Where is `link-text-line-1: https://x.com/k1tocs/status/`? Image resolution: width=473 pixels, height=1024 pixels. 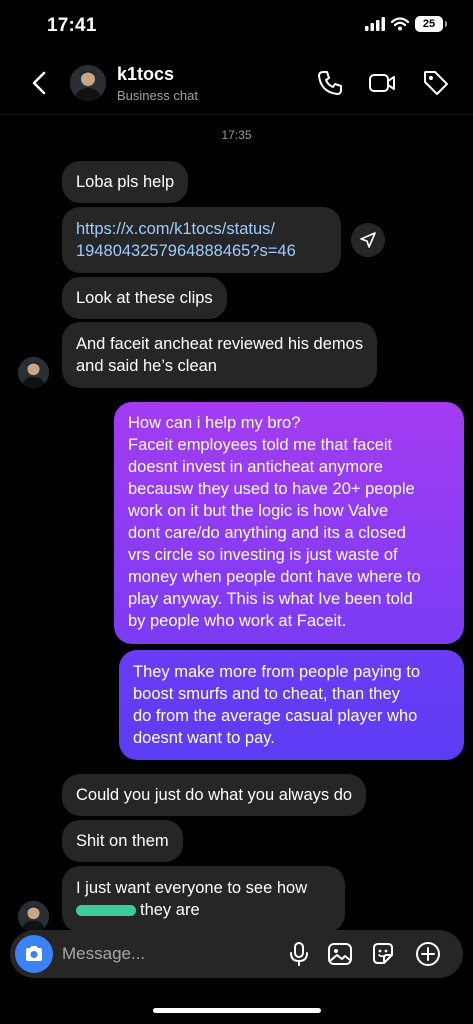
link-text-line-1: https://x.com/k1tocs/status/ is located at coordinates (201, 229).